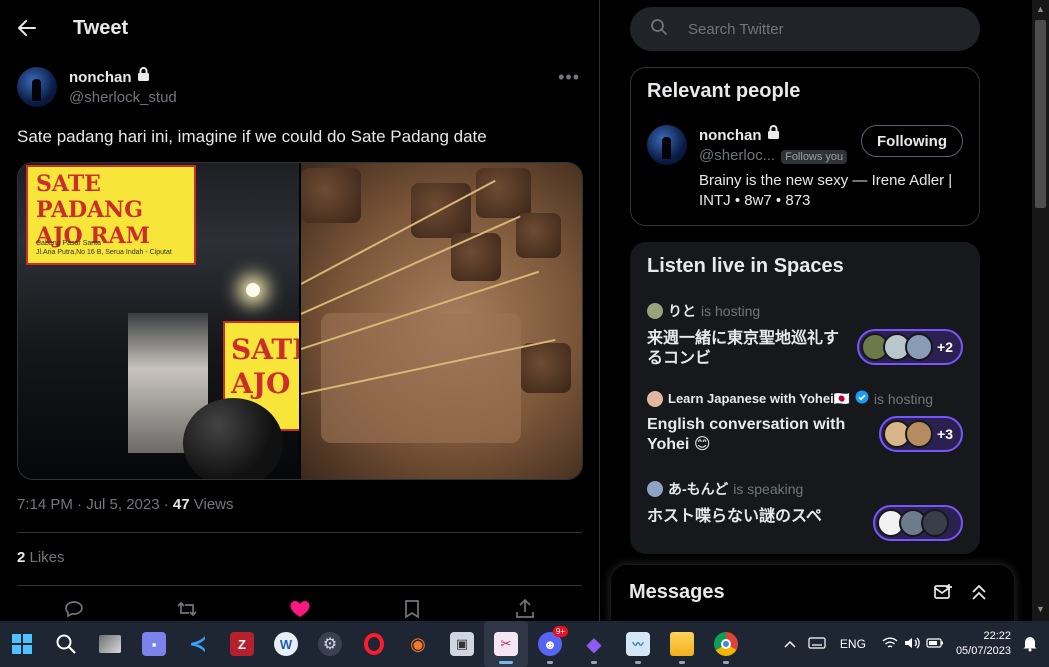  What do you see at coordinates (1040, 114) in the screenshot?
I see `scrollbar-thumb` at bounding box center [1040, 114].